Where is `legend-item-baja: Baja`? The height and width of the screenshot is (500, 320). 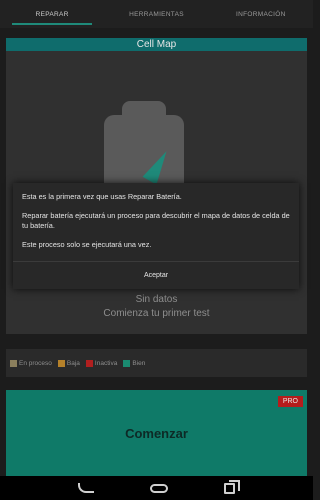 legend-item-baja: Baja is located at coordinates (68, 363).